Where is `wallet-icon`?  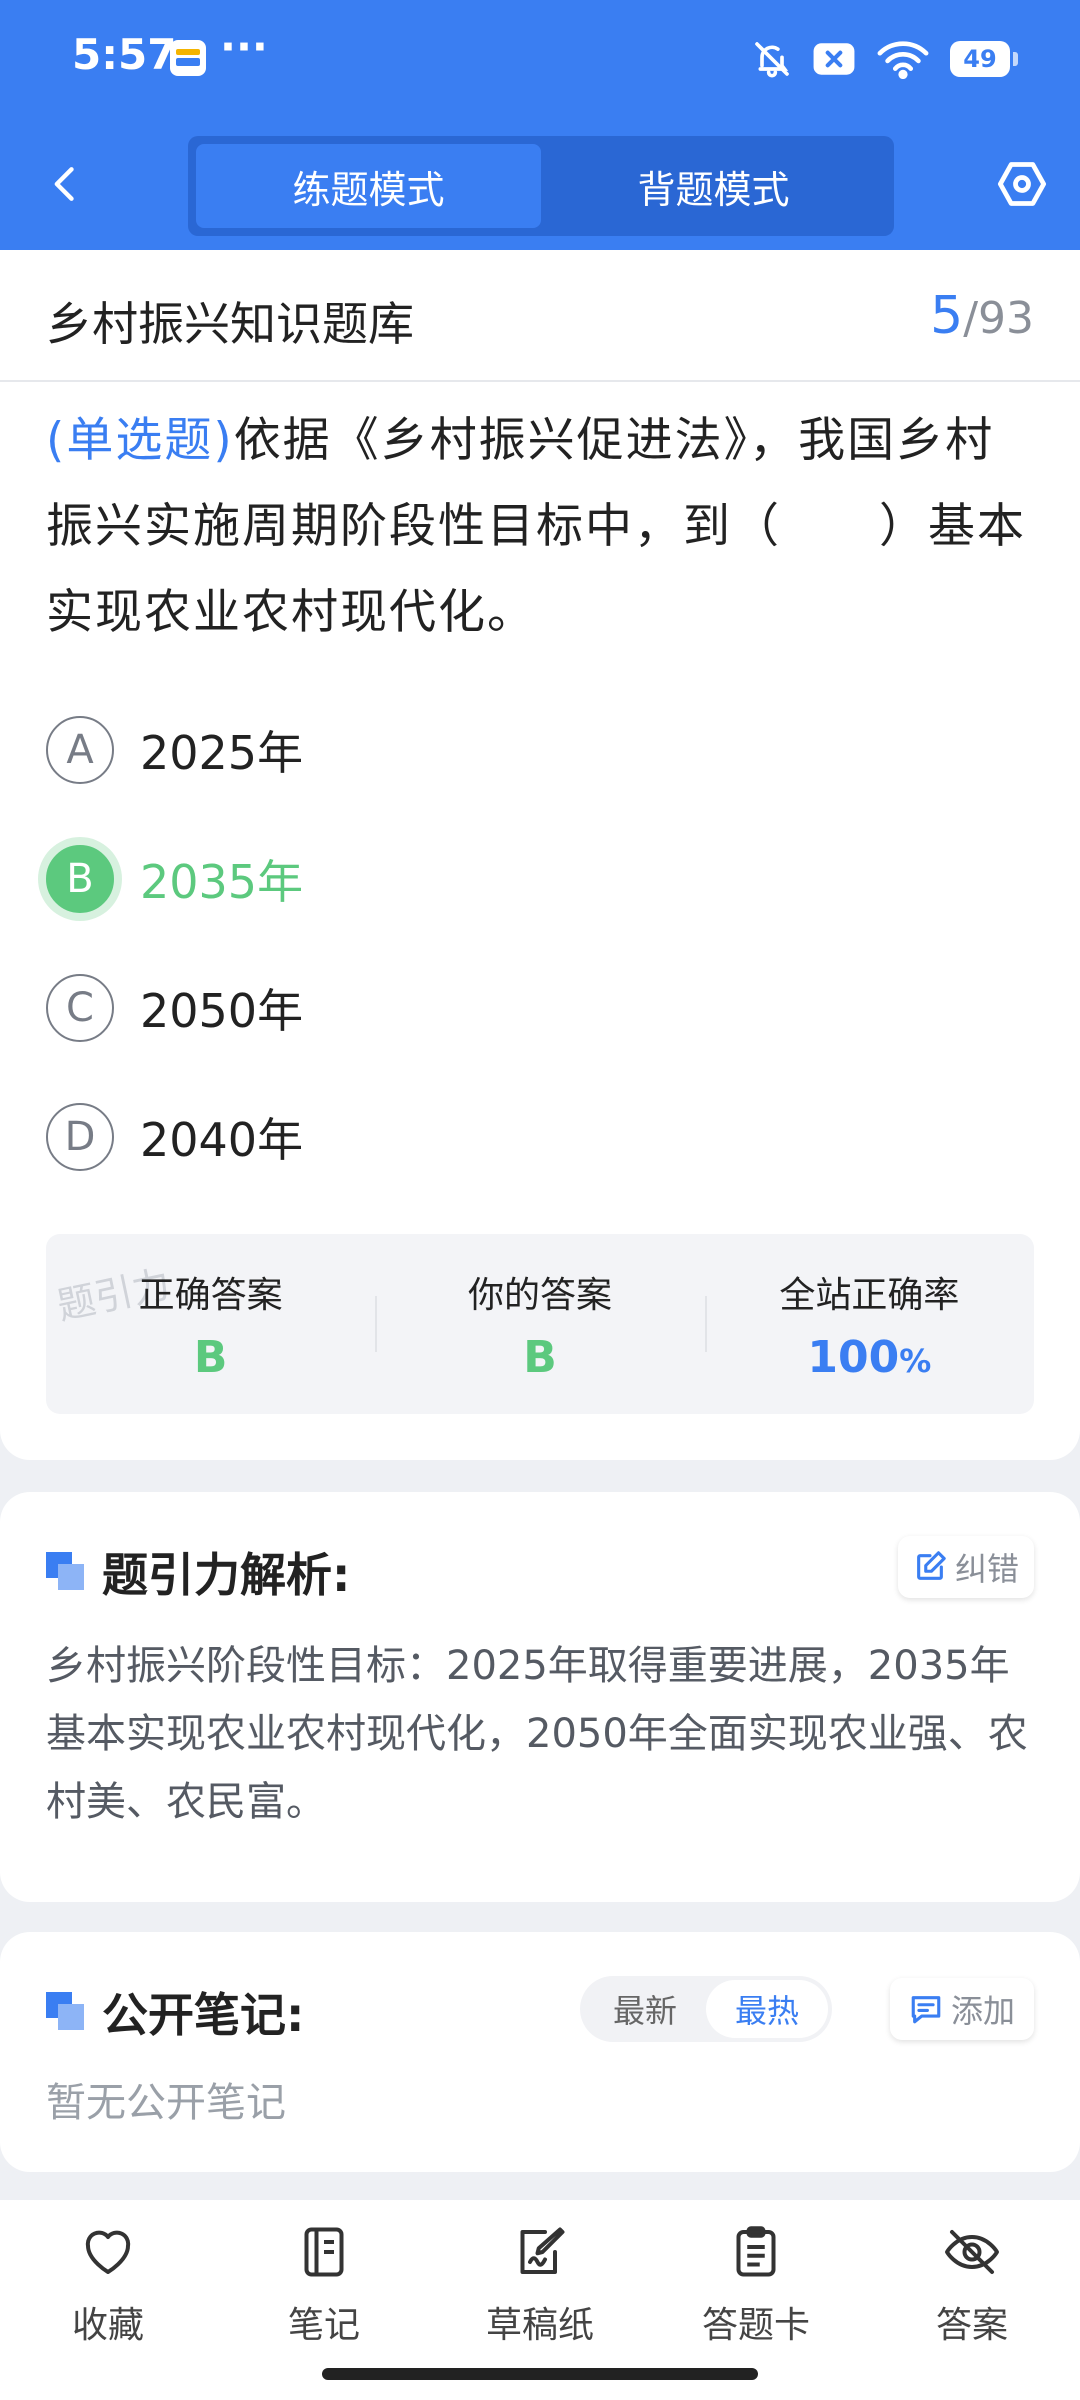
wallet-icon is located at coordinates (188, 58).